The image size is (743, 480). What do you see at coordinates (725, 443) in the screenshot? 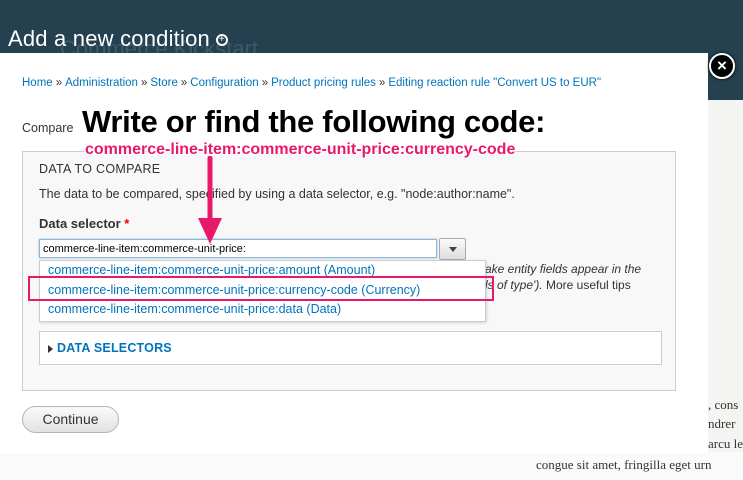
I see `background-text-line: arcu le` at bounding box center [725, 443].